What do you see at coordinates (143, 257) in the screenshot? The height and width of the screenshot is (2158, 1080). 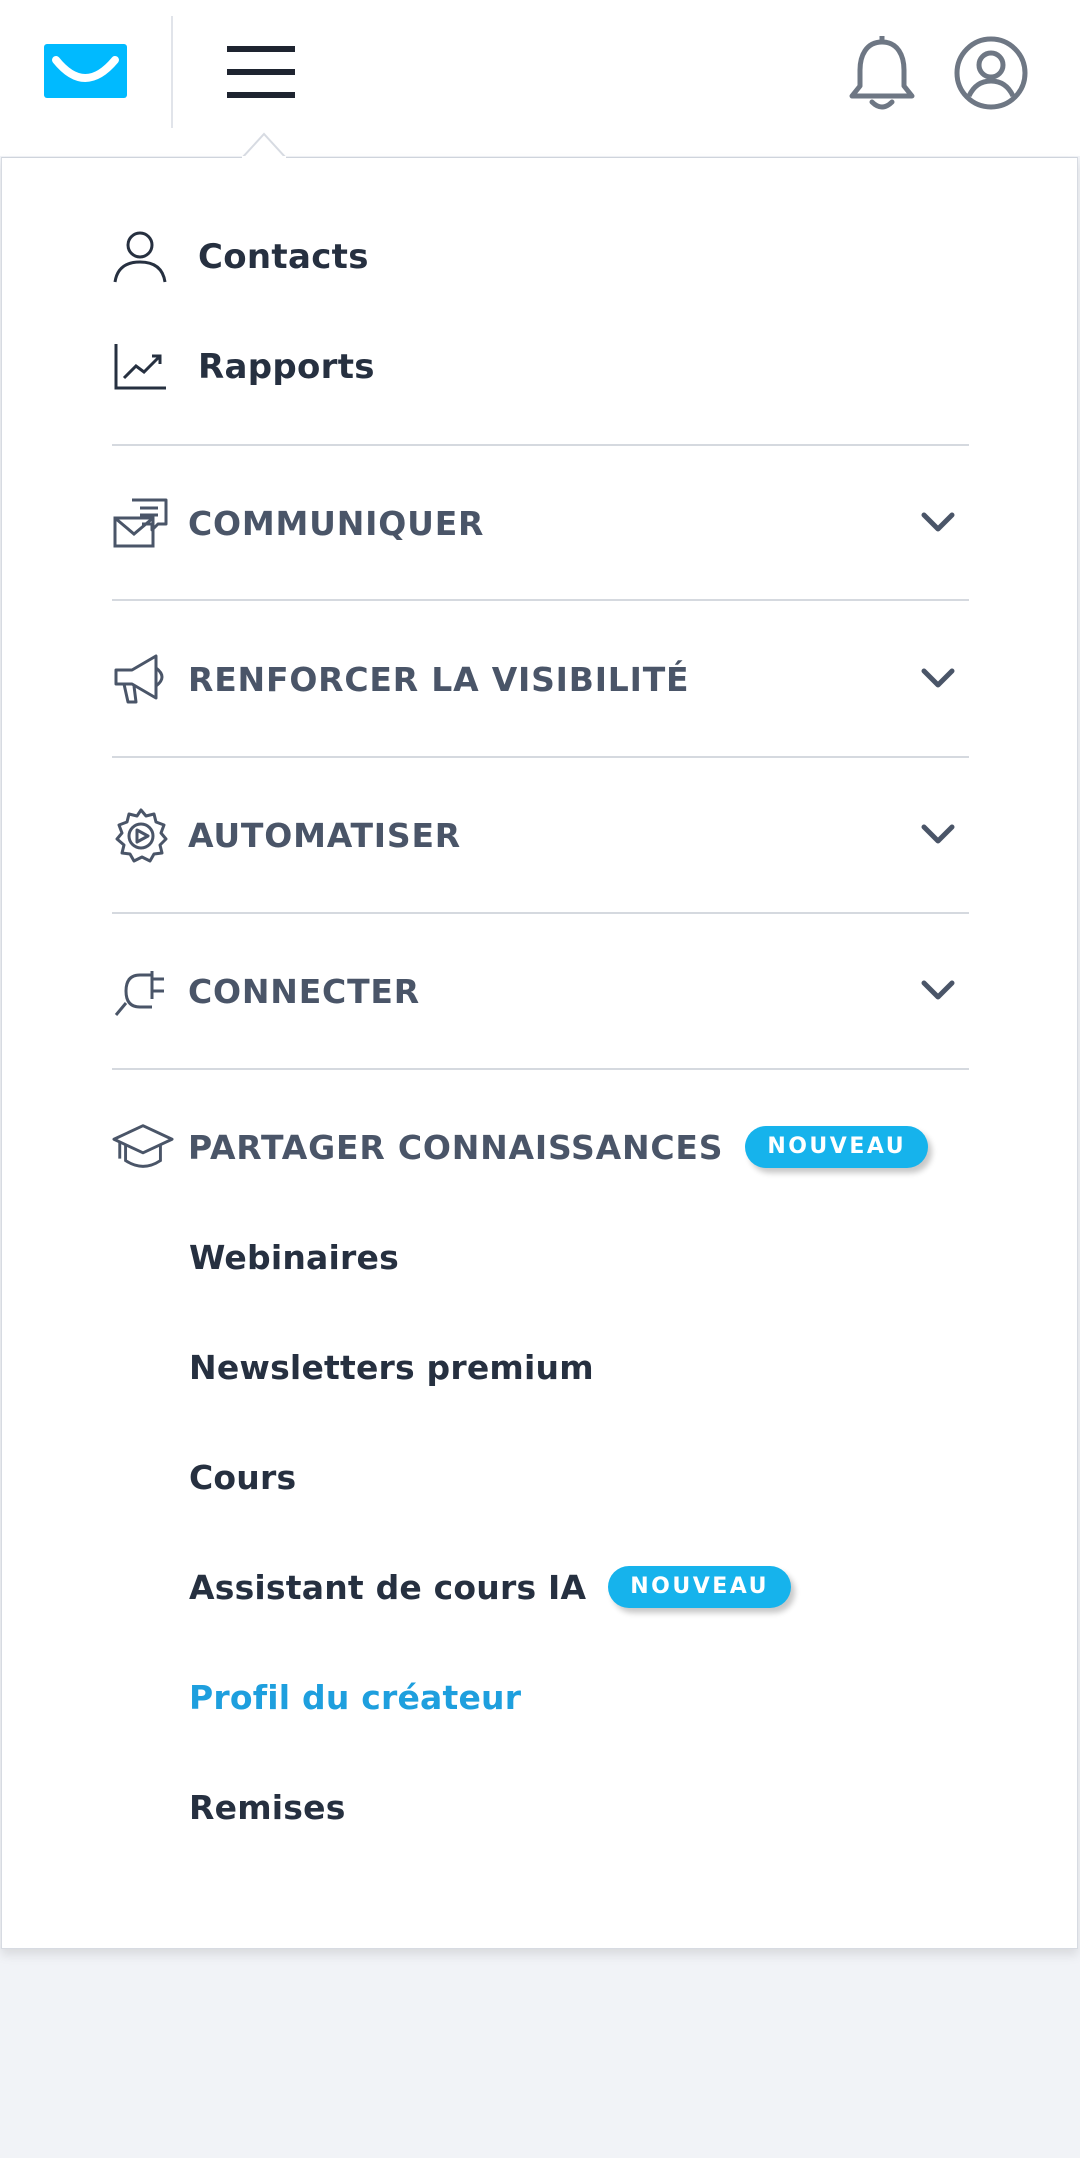 I see `person-icon` at bounding box center [143, 257].